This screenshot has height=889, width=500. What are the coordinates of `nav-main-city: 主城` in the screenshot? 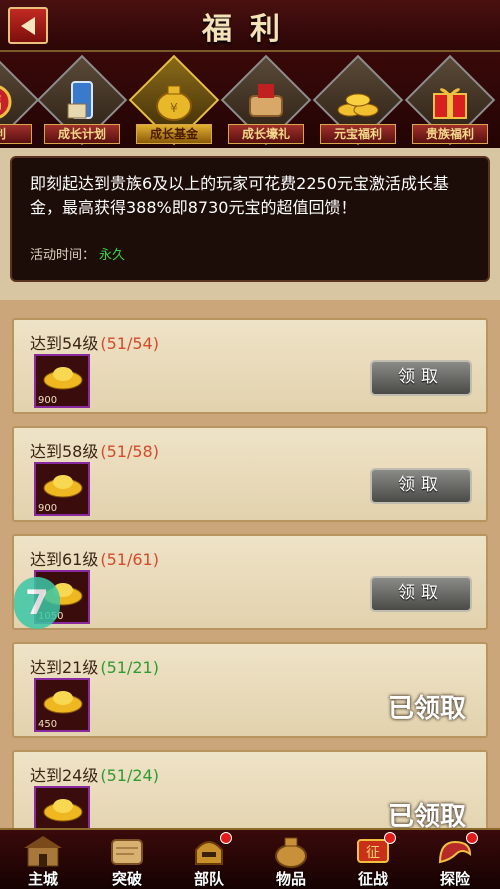 It's located at (43, 860).